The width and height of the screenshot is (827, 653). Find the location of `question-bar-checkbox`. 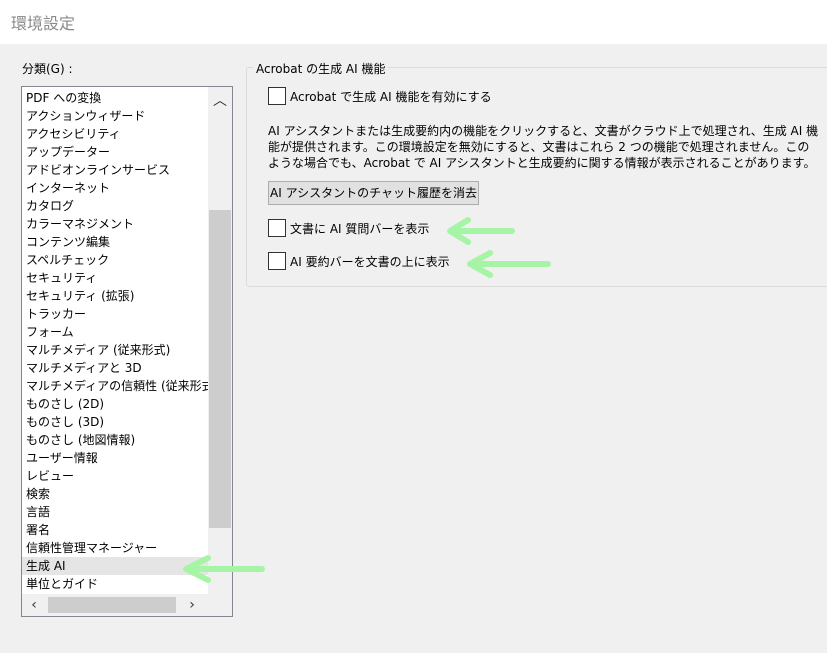

question-bar-checkbox is located at coordinates (277, 228).